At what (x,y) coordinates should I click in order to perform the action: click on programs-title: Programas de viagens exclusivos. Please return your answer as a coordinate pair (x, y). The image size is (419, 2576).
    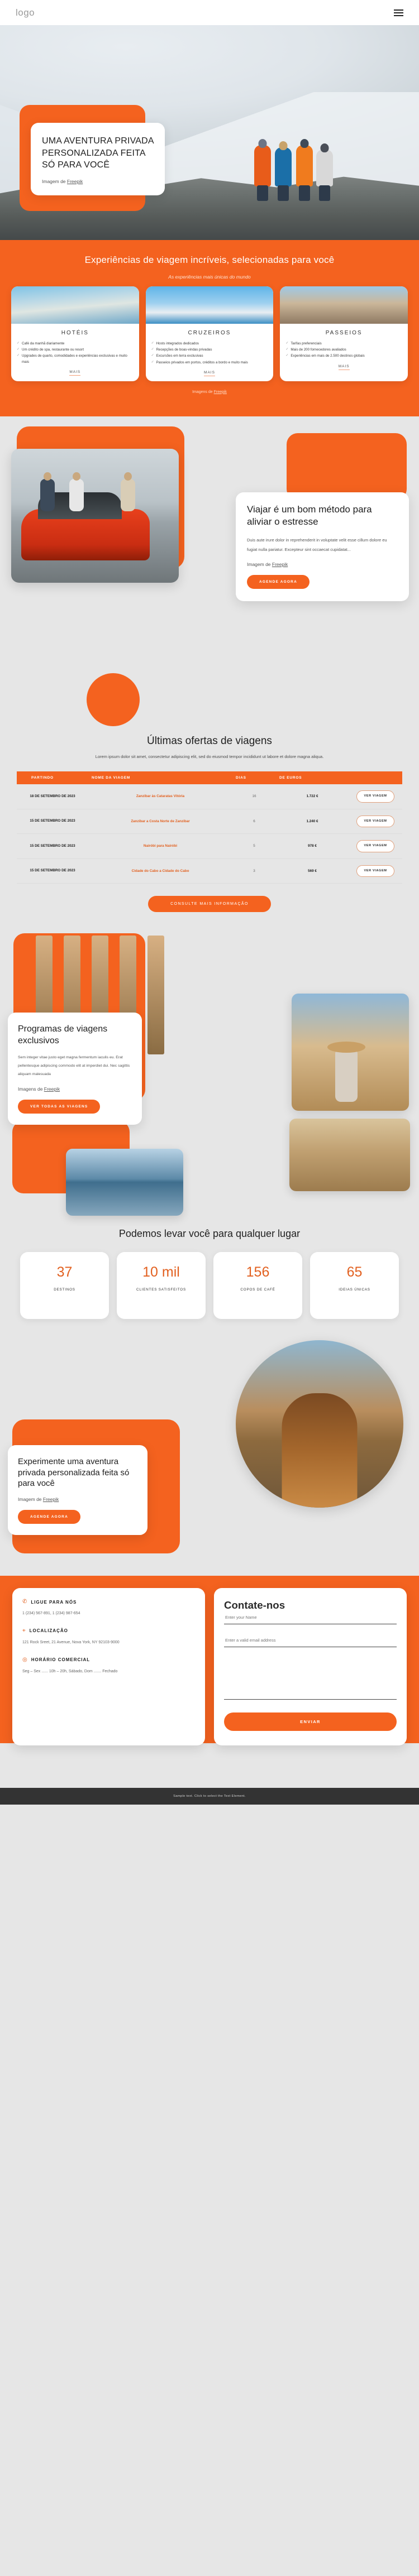
    Looking at the image, I should click on (63, 1034).